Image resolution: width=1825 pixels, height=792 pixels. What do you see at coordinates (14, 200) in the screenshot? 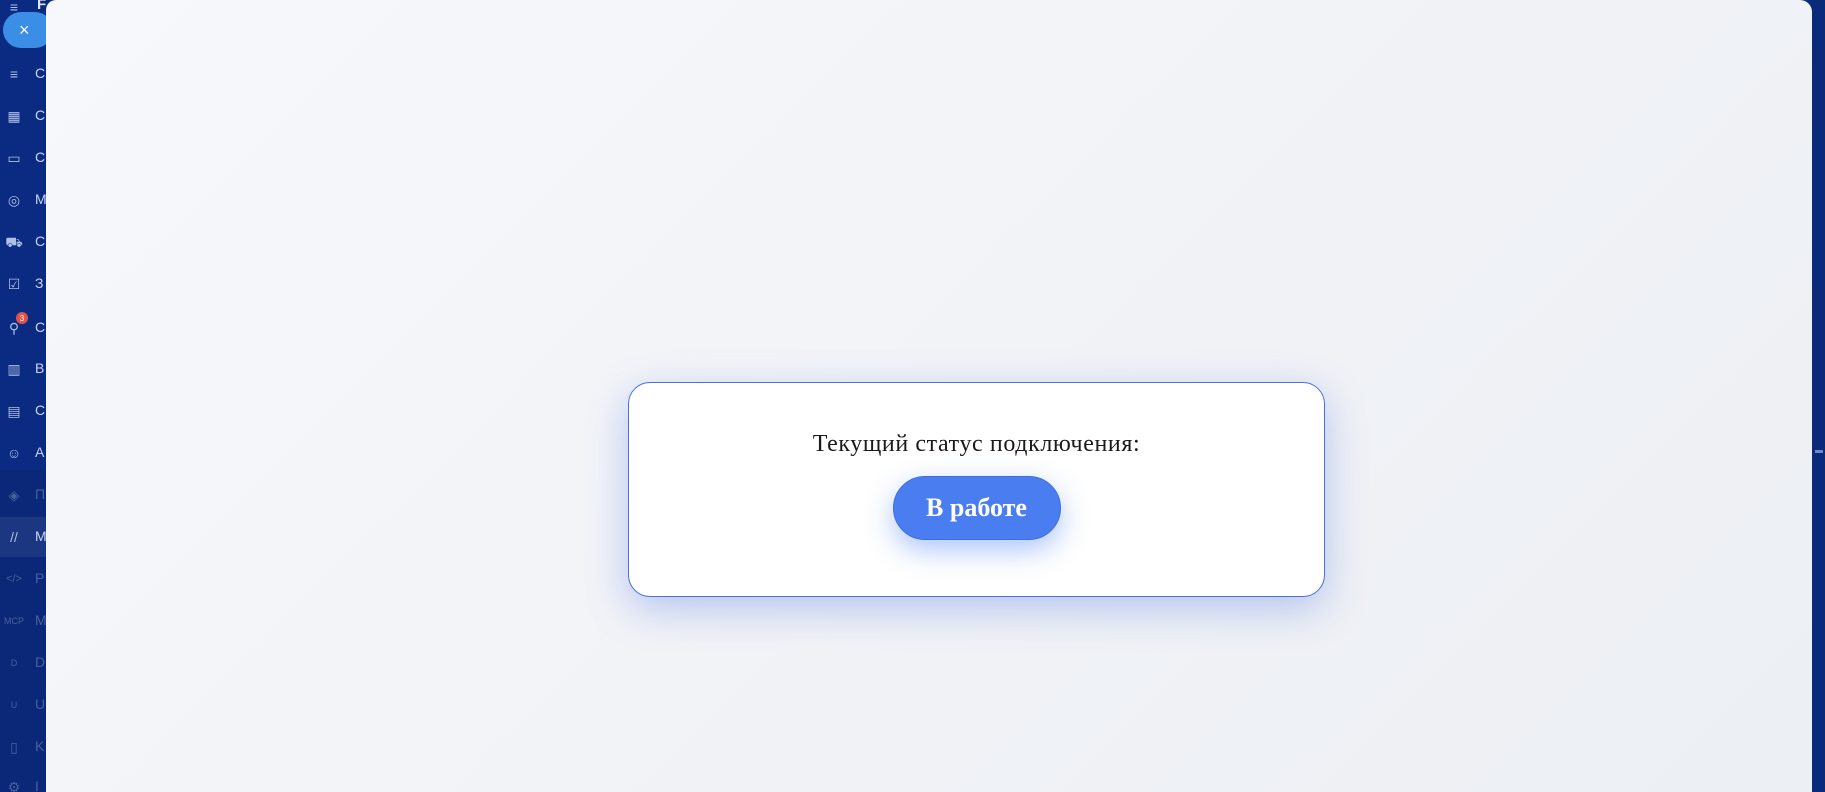
I see `target-icon: ◎` at bounding box center [14, 200].